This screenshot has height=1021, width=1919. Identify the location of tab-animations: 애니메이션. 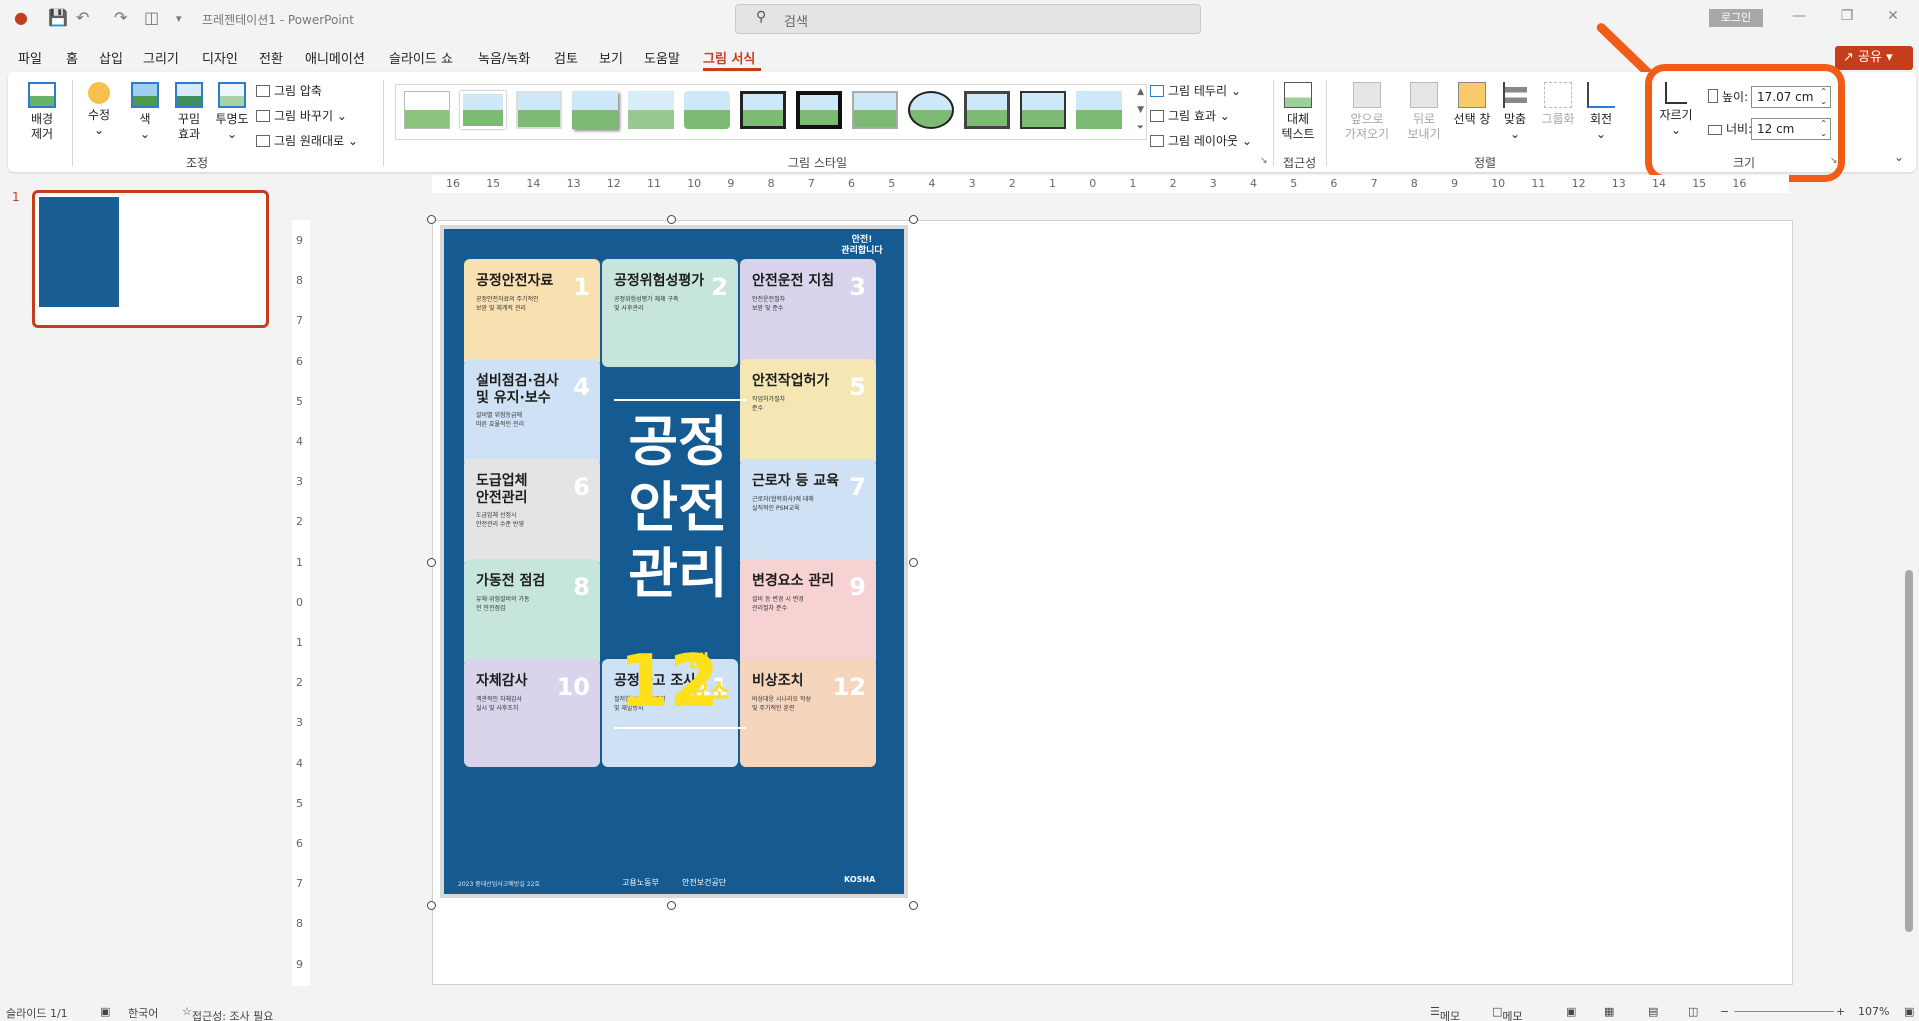
(335, 57).